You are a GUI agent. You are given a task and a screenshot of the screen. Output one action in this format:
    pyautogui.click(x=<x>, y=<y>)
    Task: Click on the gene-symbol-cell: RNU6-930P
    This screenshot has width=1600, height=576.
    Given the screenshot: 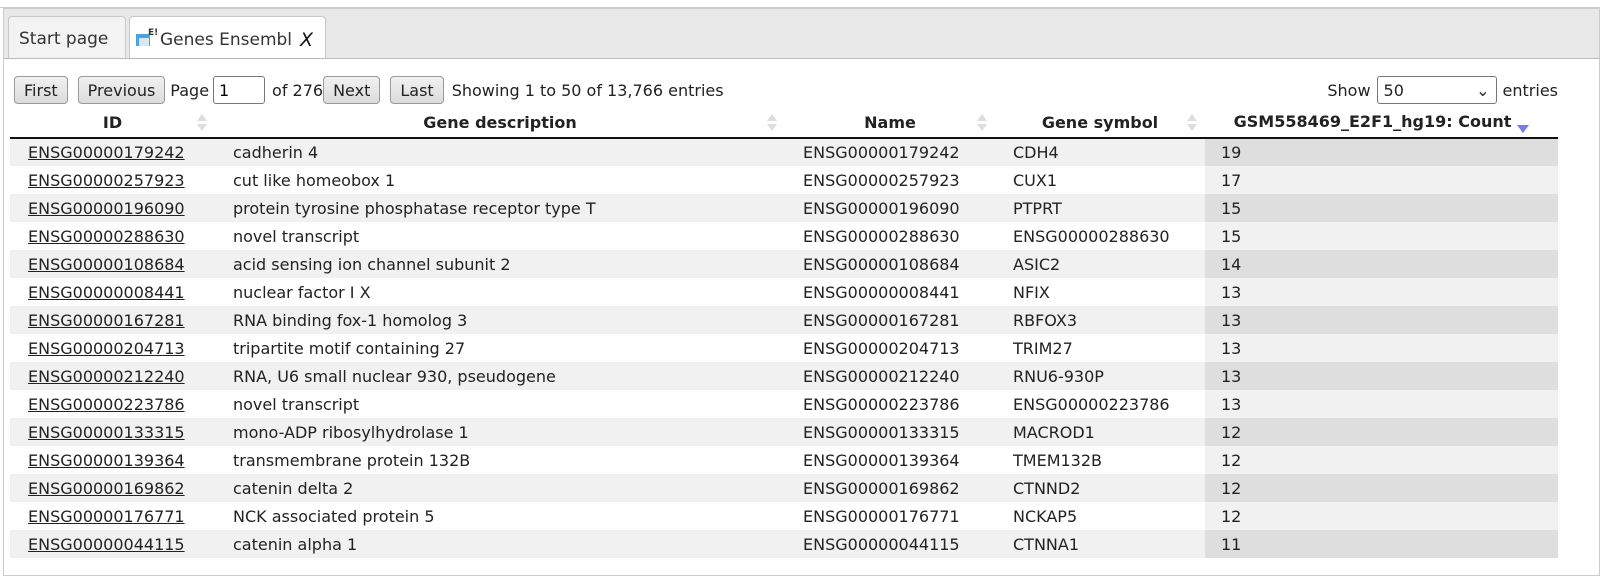 What is the action you would take?
    pyautogui.click(x=1100, y=376)
    